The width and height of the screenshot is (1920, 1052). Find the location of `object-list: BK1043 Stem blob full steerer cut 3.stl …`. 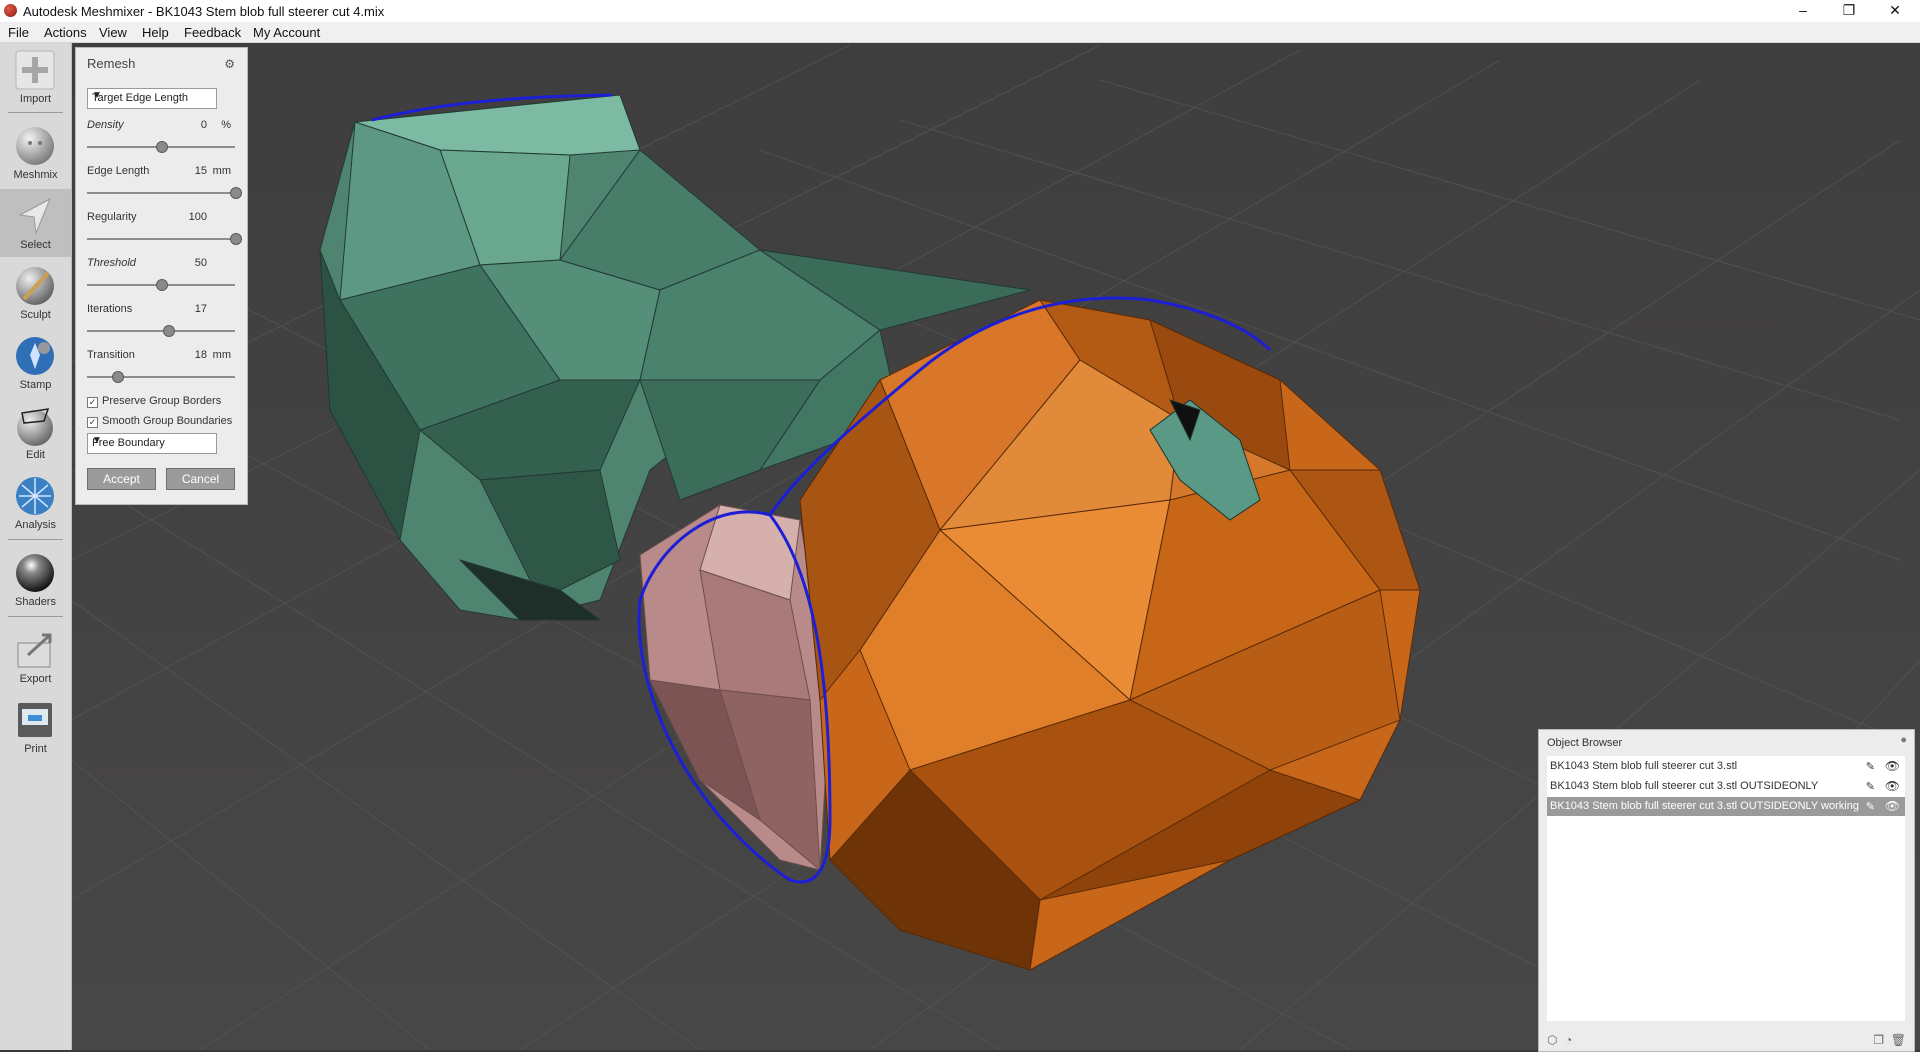

object-list: BK1043 Stem blob full steerer cut 3.stl … is located at coordinates (1726, 888).